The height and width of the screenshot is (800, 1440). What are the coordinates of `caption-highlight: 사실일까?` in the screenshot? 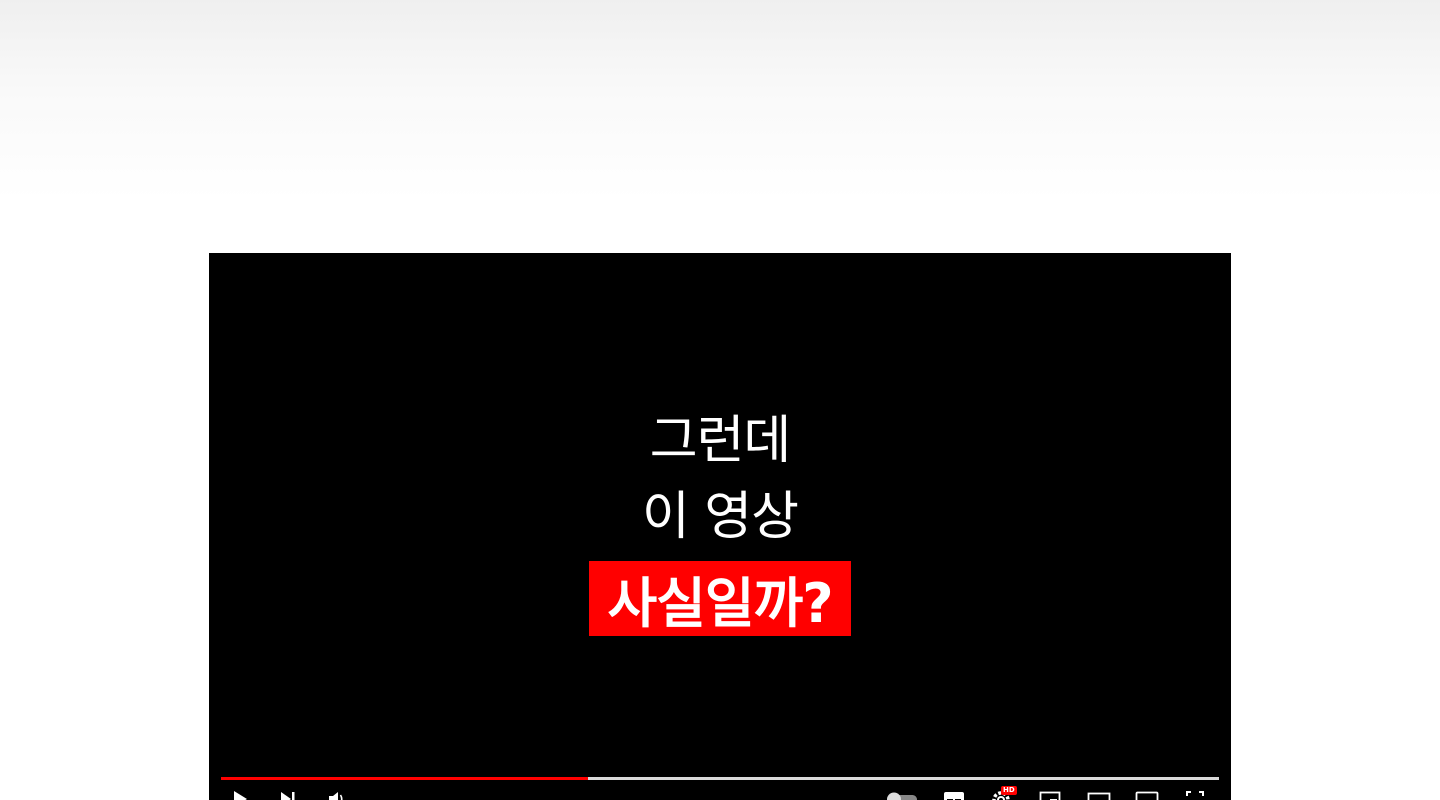 It's located at (720, 598).